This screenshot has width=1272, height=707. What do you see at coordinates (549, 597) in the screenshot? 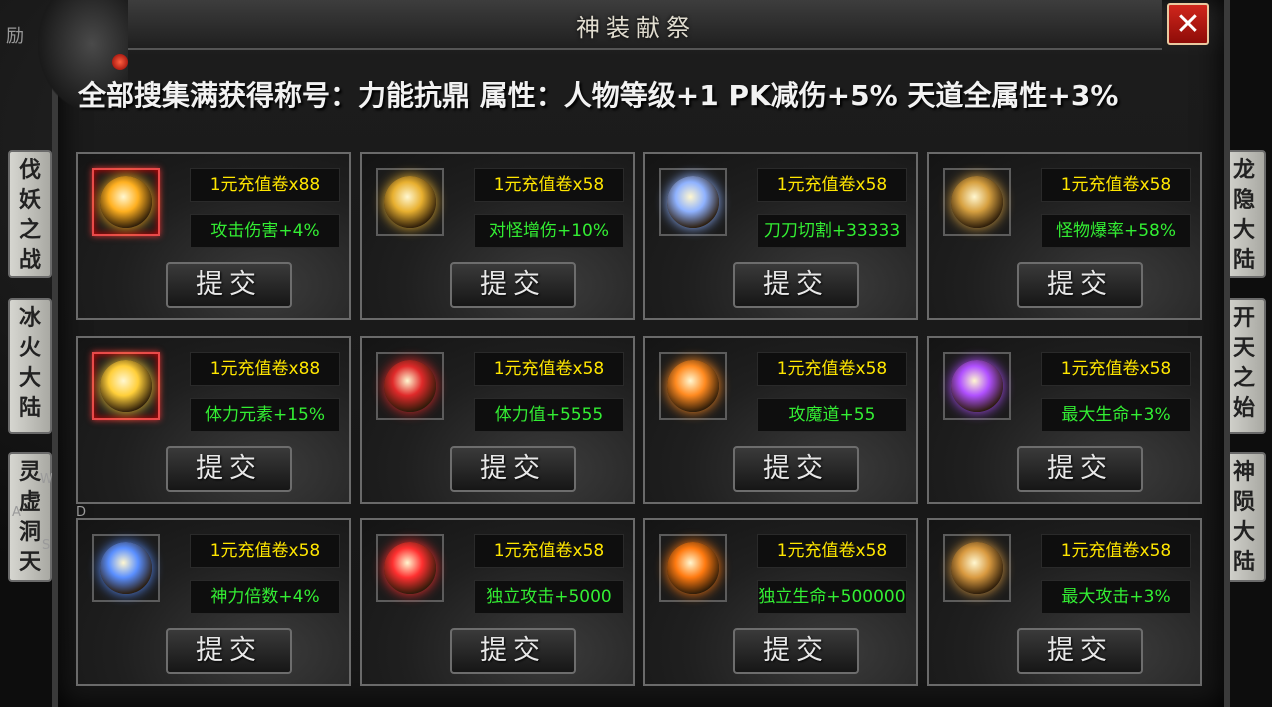
I see `item-attribute: 独立攻击+5000` at bounding box center [549, 597].